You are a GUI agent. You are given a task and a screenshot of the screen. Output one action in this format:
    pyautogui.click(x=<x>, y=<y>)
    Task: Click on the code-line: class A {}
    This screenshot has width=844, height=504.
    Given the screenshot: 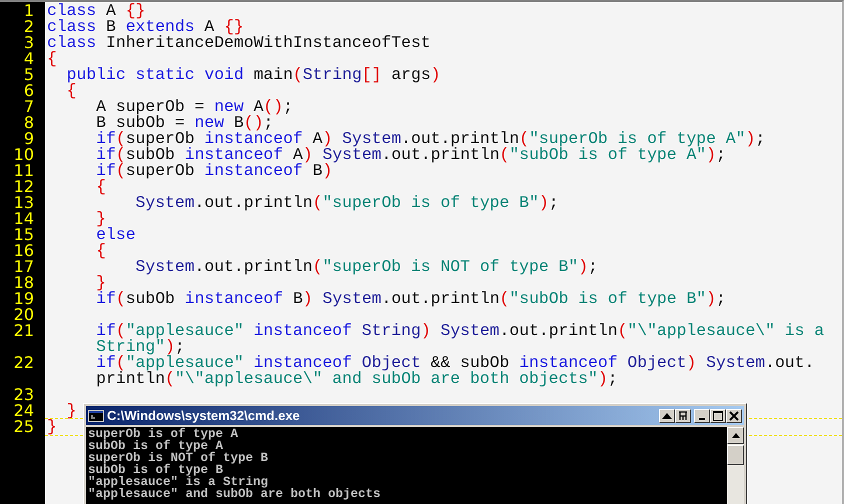 What is the action you would take?
    pyautogui.click(x=96, y=11)
    